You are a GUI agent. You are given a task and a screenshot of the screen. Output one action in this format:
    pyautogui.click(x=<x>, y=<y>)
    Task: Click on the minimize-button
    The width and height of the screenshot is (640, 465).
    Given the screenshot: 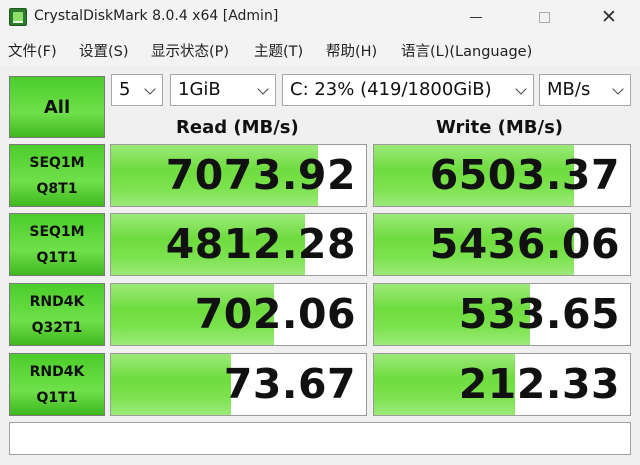 What is the action you would take?
    pyautogui.click(x=476, y=17)
    